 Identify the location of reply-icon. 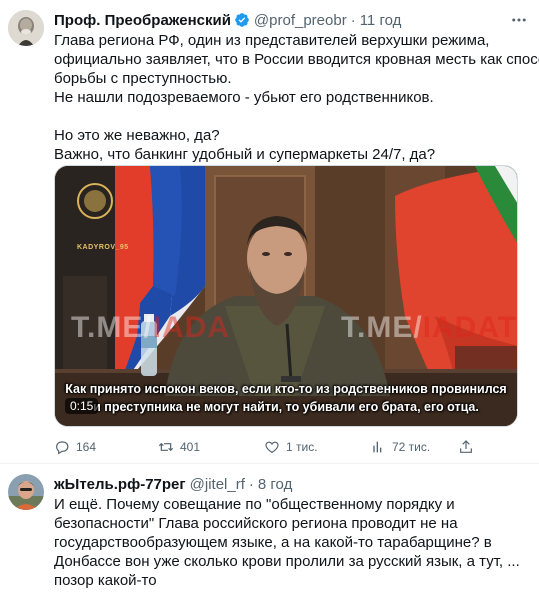
(62, 448).